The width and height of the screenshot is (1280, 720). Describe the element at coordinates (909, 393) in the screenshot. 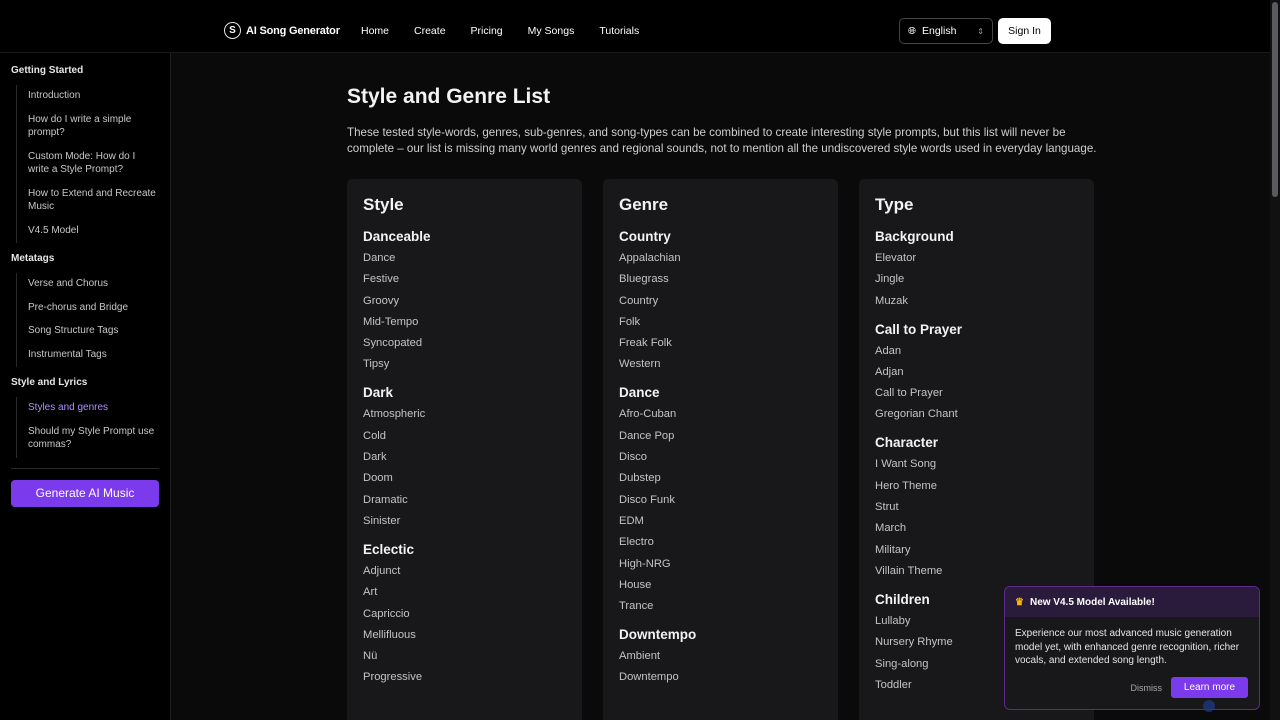

I see `list-item: Call to Prayer` at that location.